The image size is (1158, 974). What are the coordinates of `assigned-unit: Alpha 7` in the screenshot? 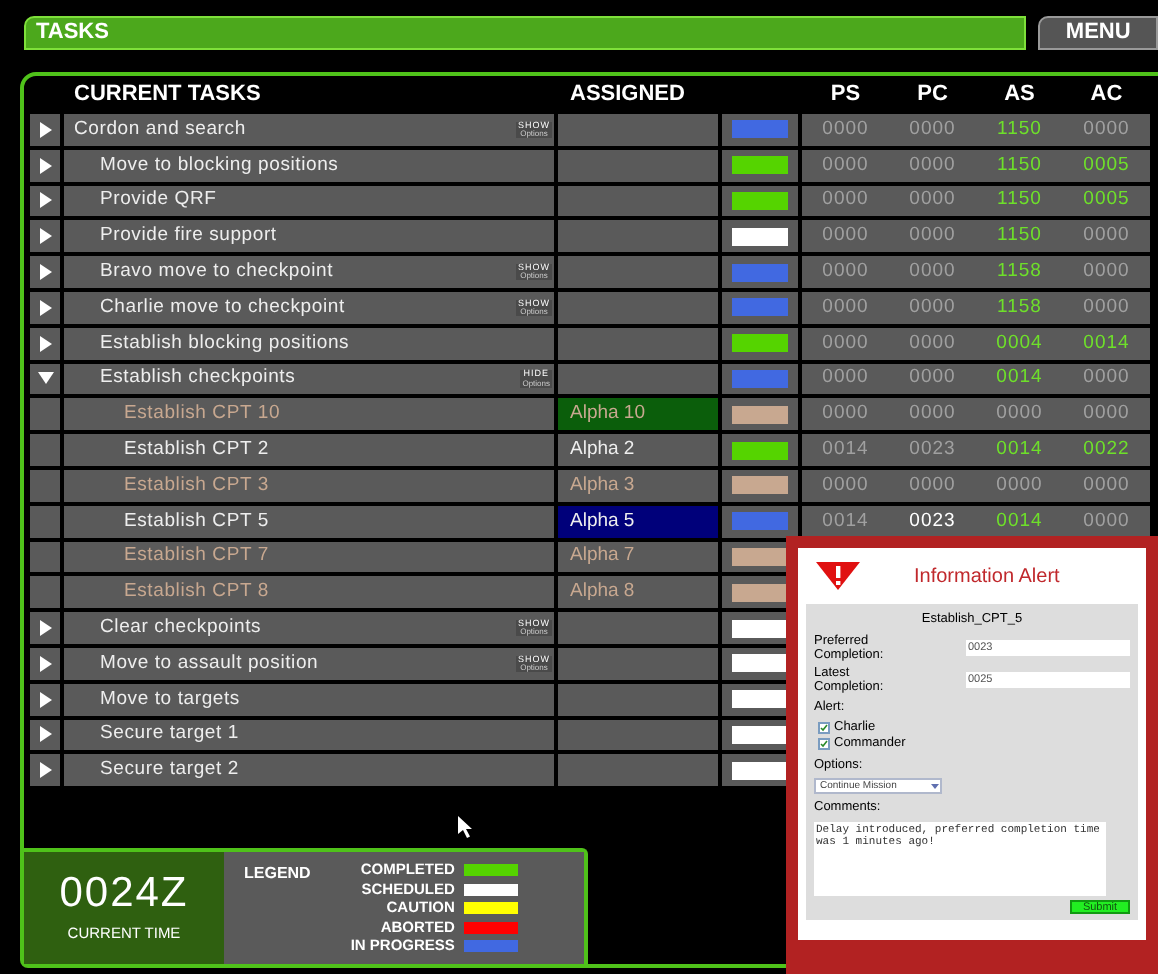 It's located at (602, 556).